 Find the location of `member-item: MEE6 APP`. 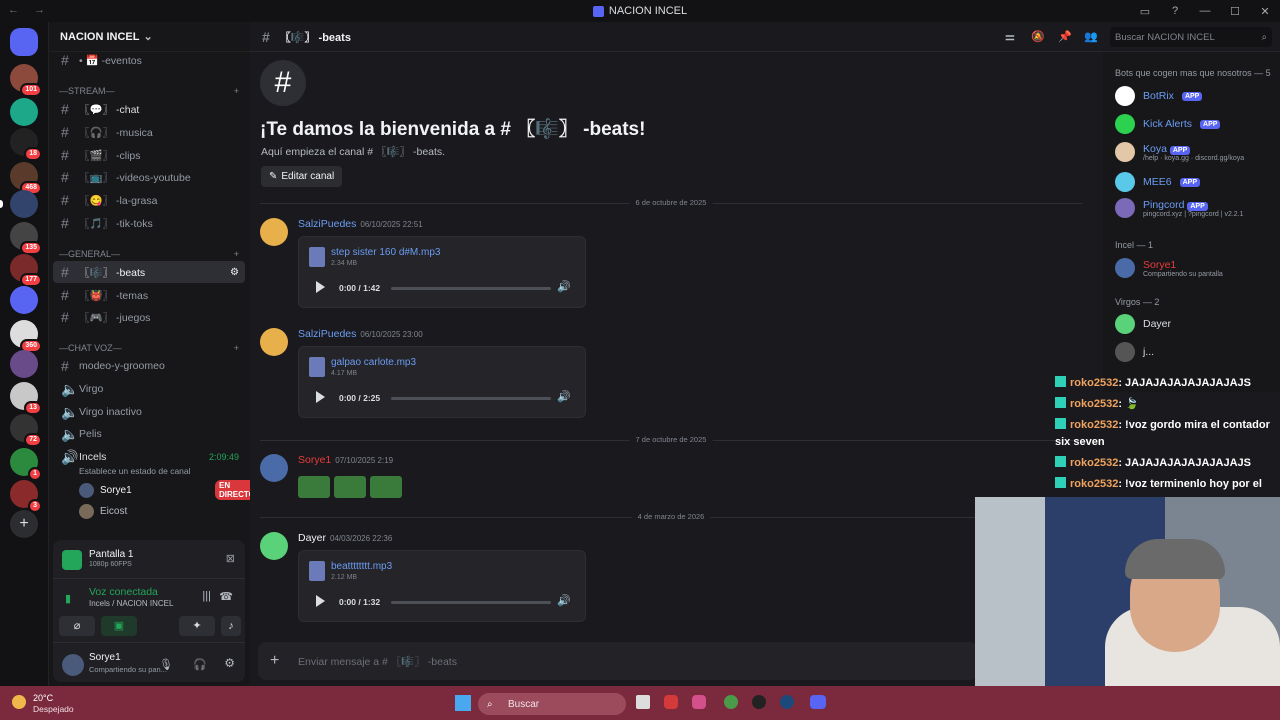

member-item: MEE6 APP is located at coordinates (1157, 182).